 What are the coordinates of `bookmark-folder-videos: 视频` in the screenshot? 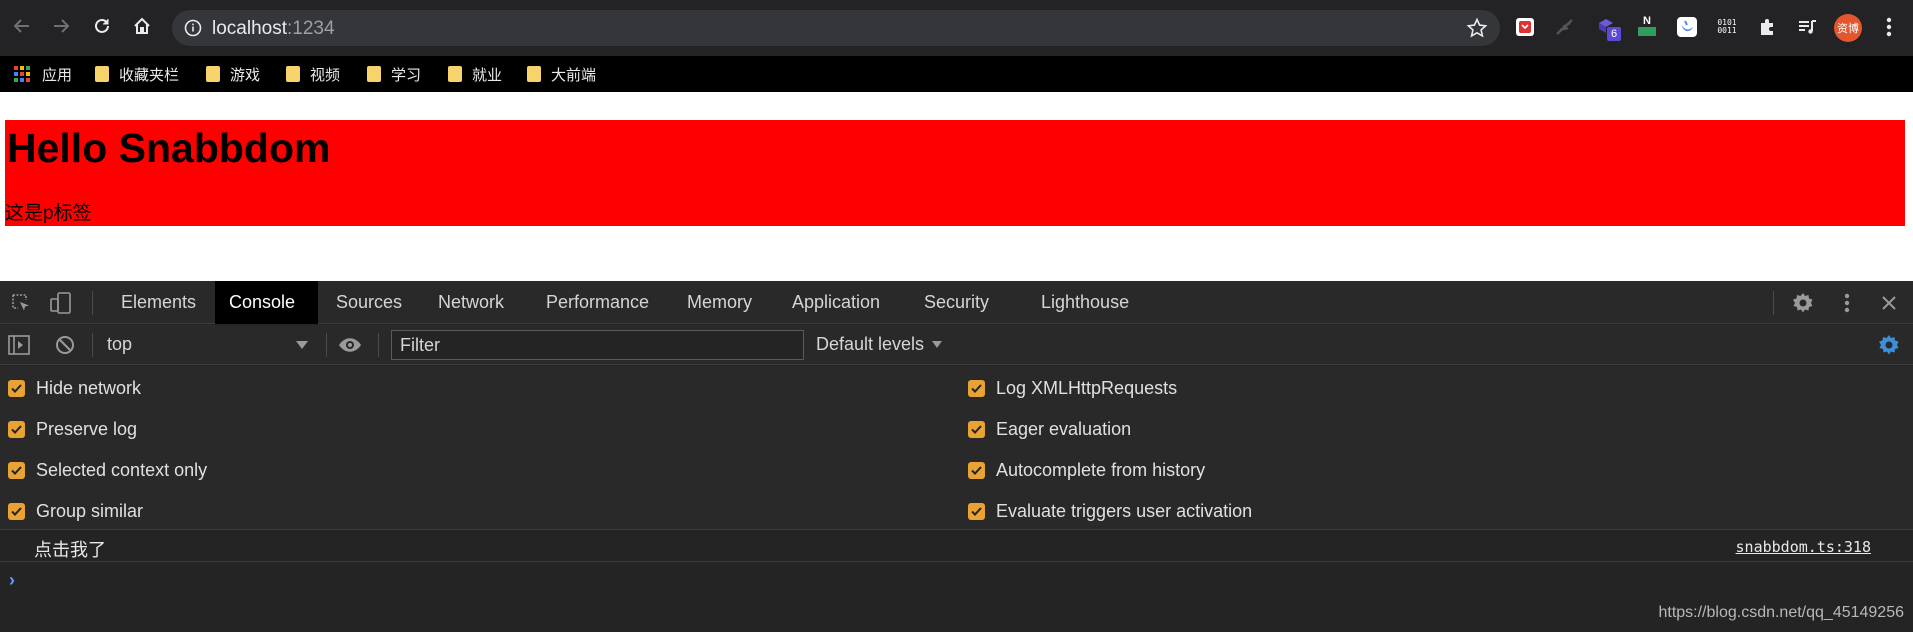 It's located at (313, 74).